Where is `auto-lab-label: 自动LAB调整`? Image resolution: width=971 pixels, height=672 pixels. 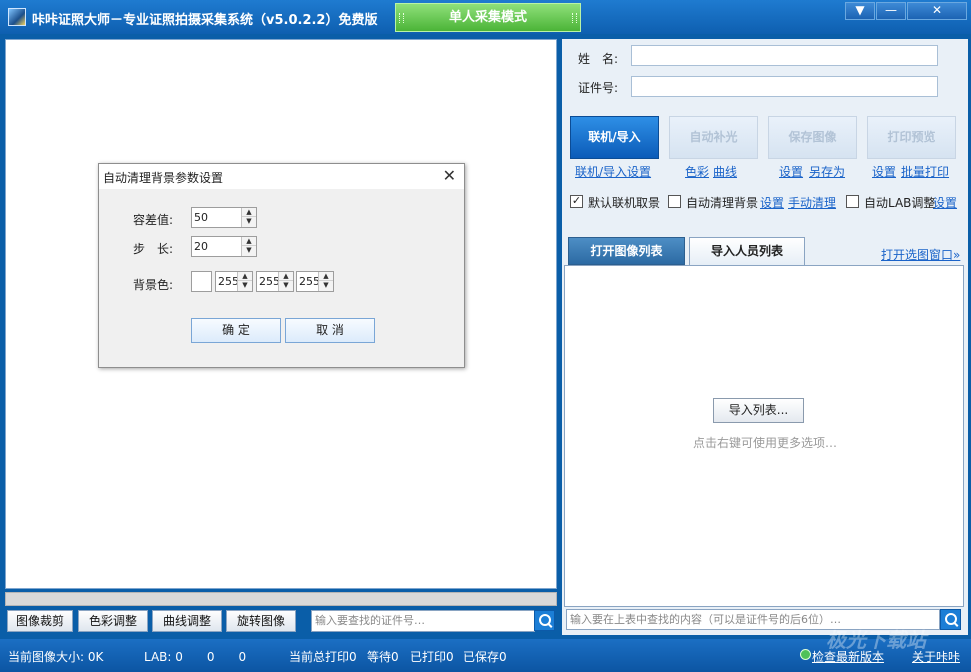 auto-lab-label: 自动LAB调整 is located at coordinates (900, 203).